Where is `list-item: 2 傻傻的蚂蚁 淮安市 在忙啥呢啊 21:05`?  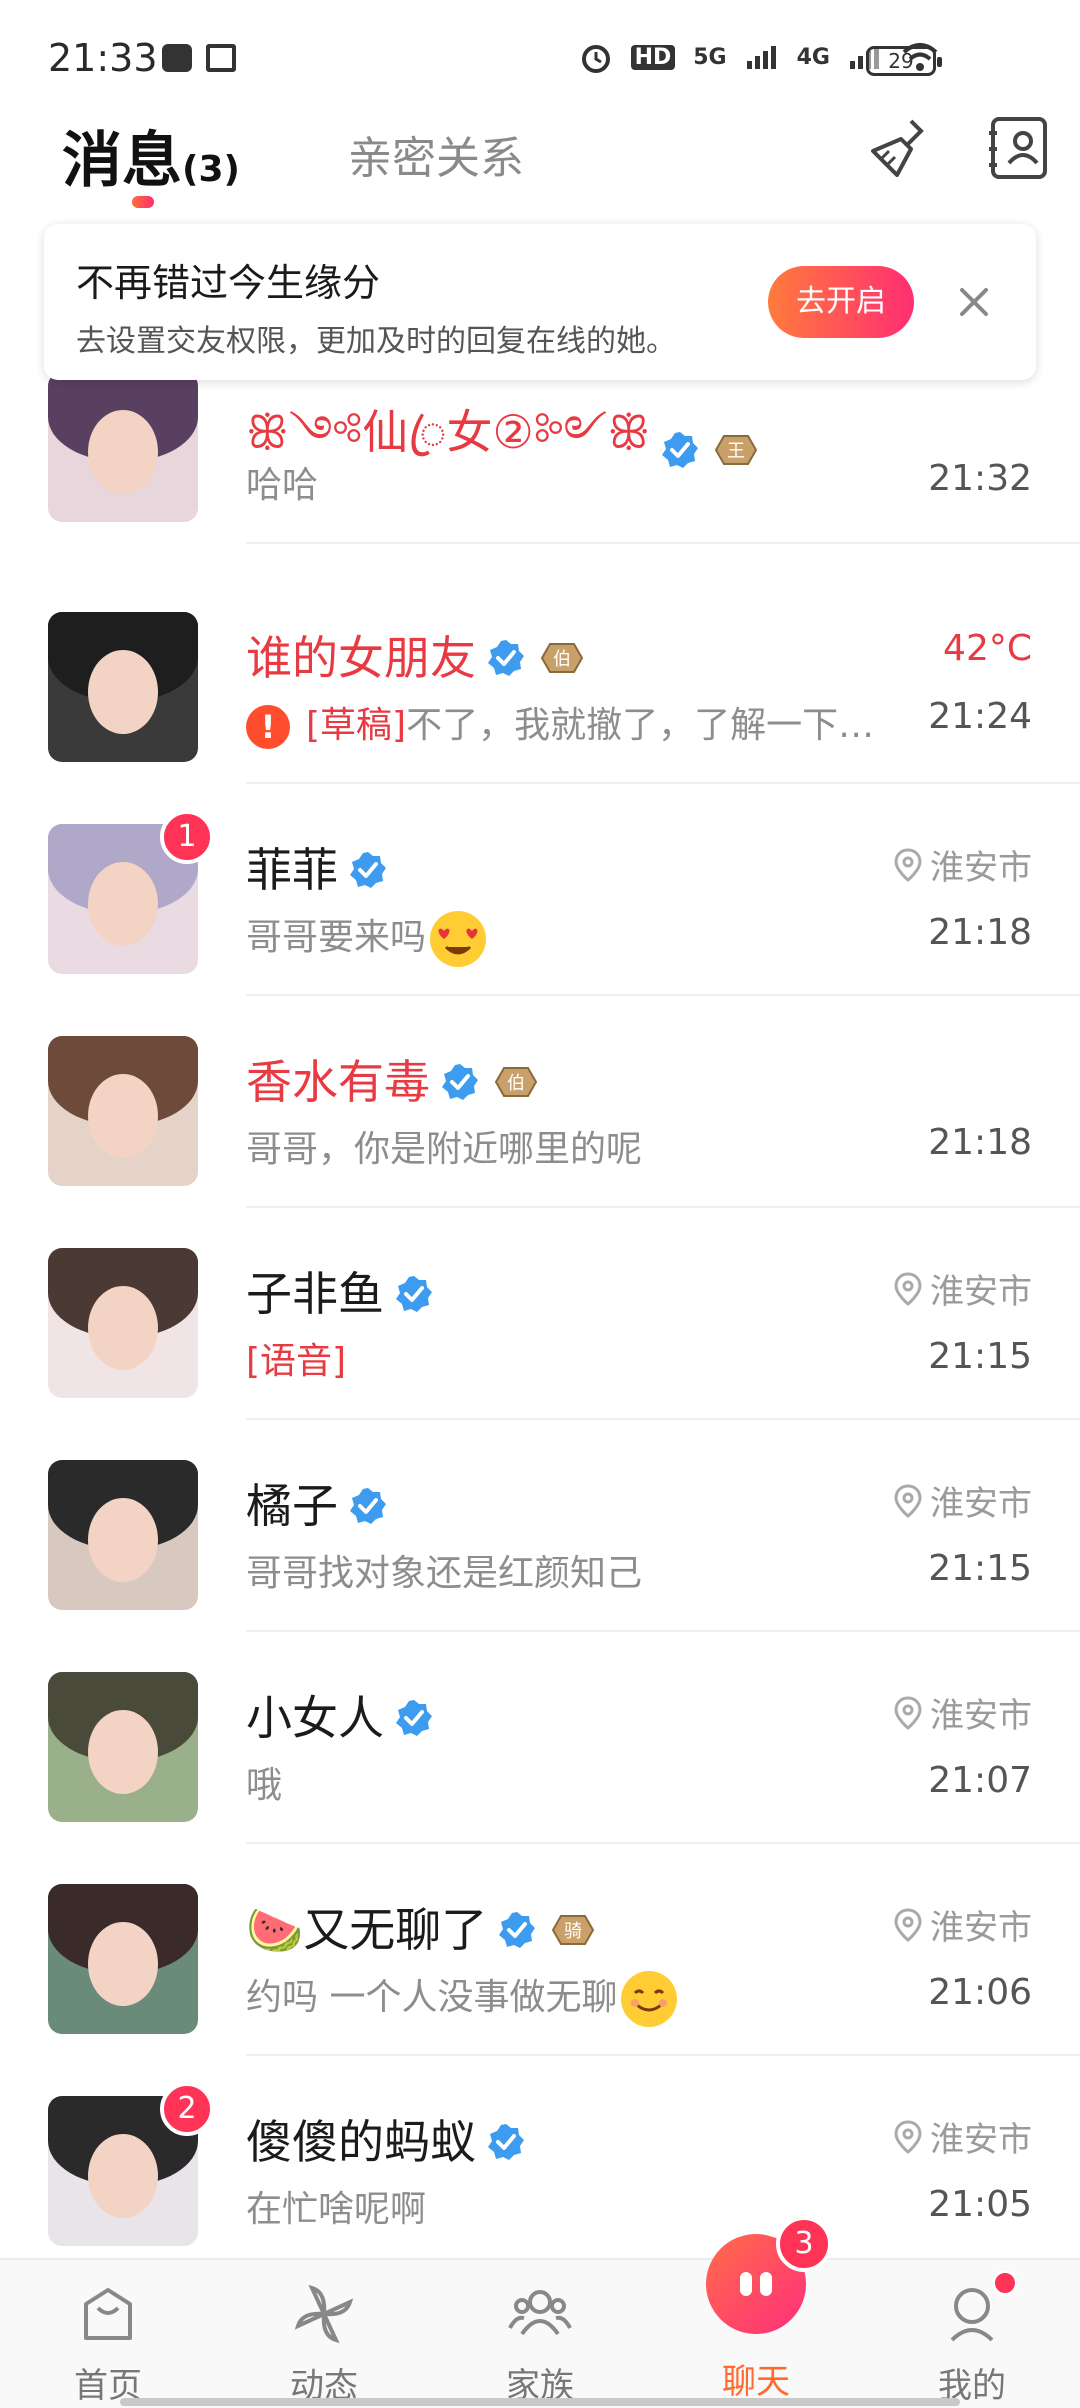 list-item: 2 傻傻的蚂蚁 淮安市 在忙啥呢啊 21:05 is located at coordinates (540, 2182).